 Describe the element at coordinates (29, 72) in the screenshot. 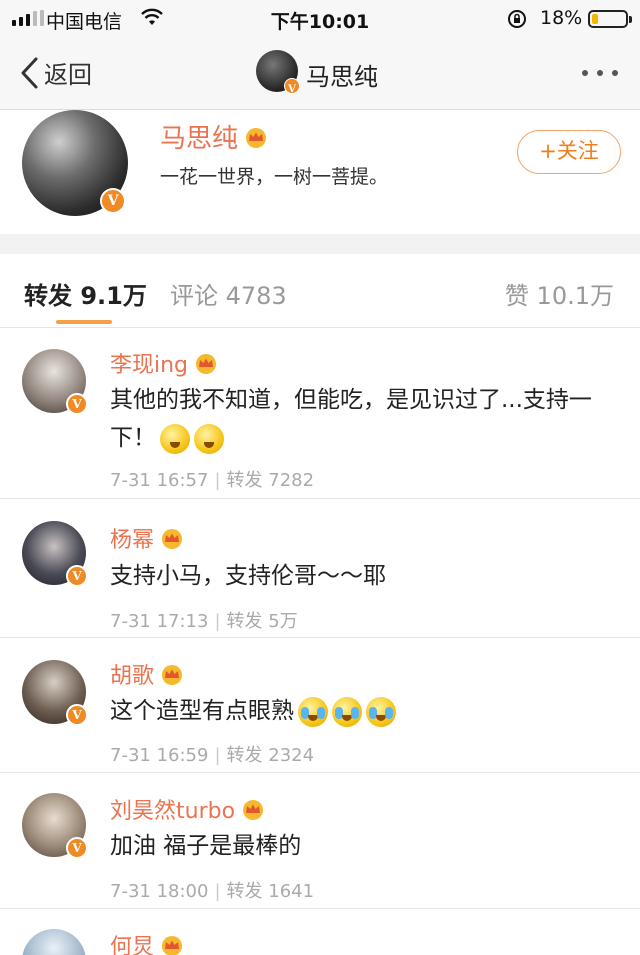

I see `chevron-left-icon` at that location.